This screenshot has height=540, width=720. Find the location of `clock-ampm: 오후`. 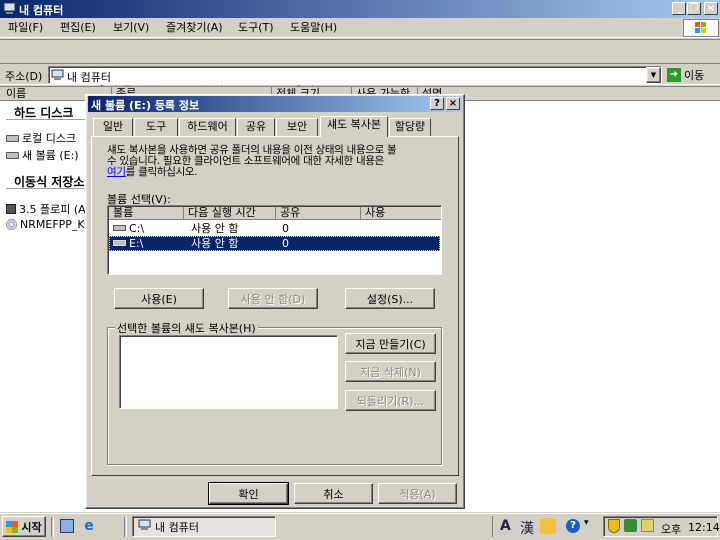

clock-ampm: 오후 is located at coordinates (671, 529).